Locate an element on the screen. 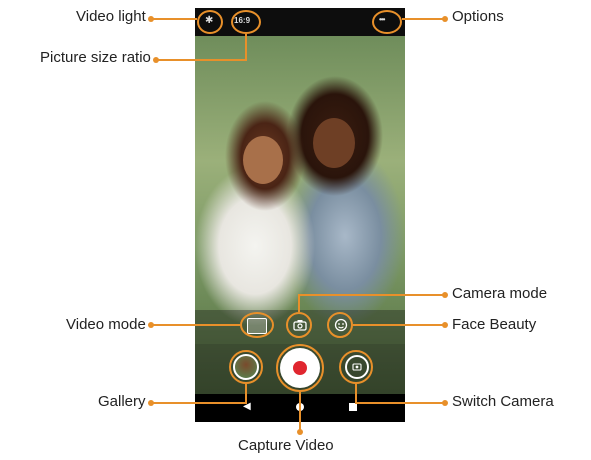 The image size is (591, 460). switch-camera-highlight is located at coordinates (356, 367).